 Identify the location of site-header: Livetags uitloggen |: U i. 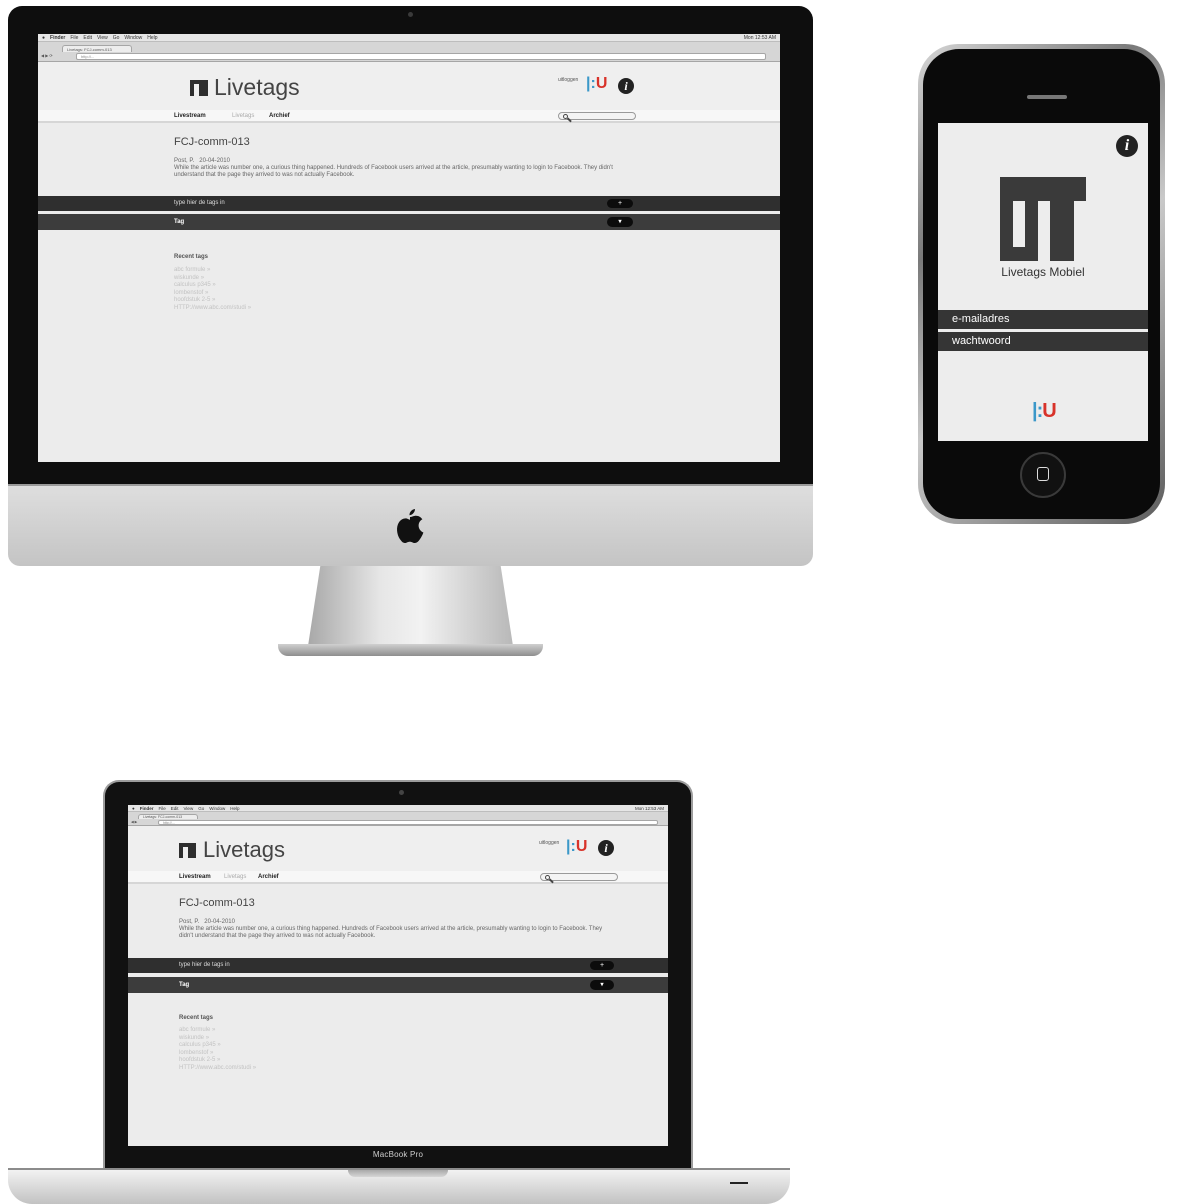
(398, 851).